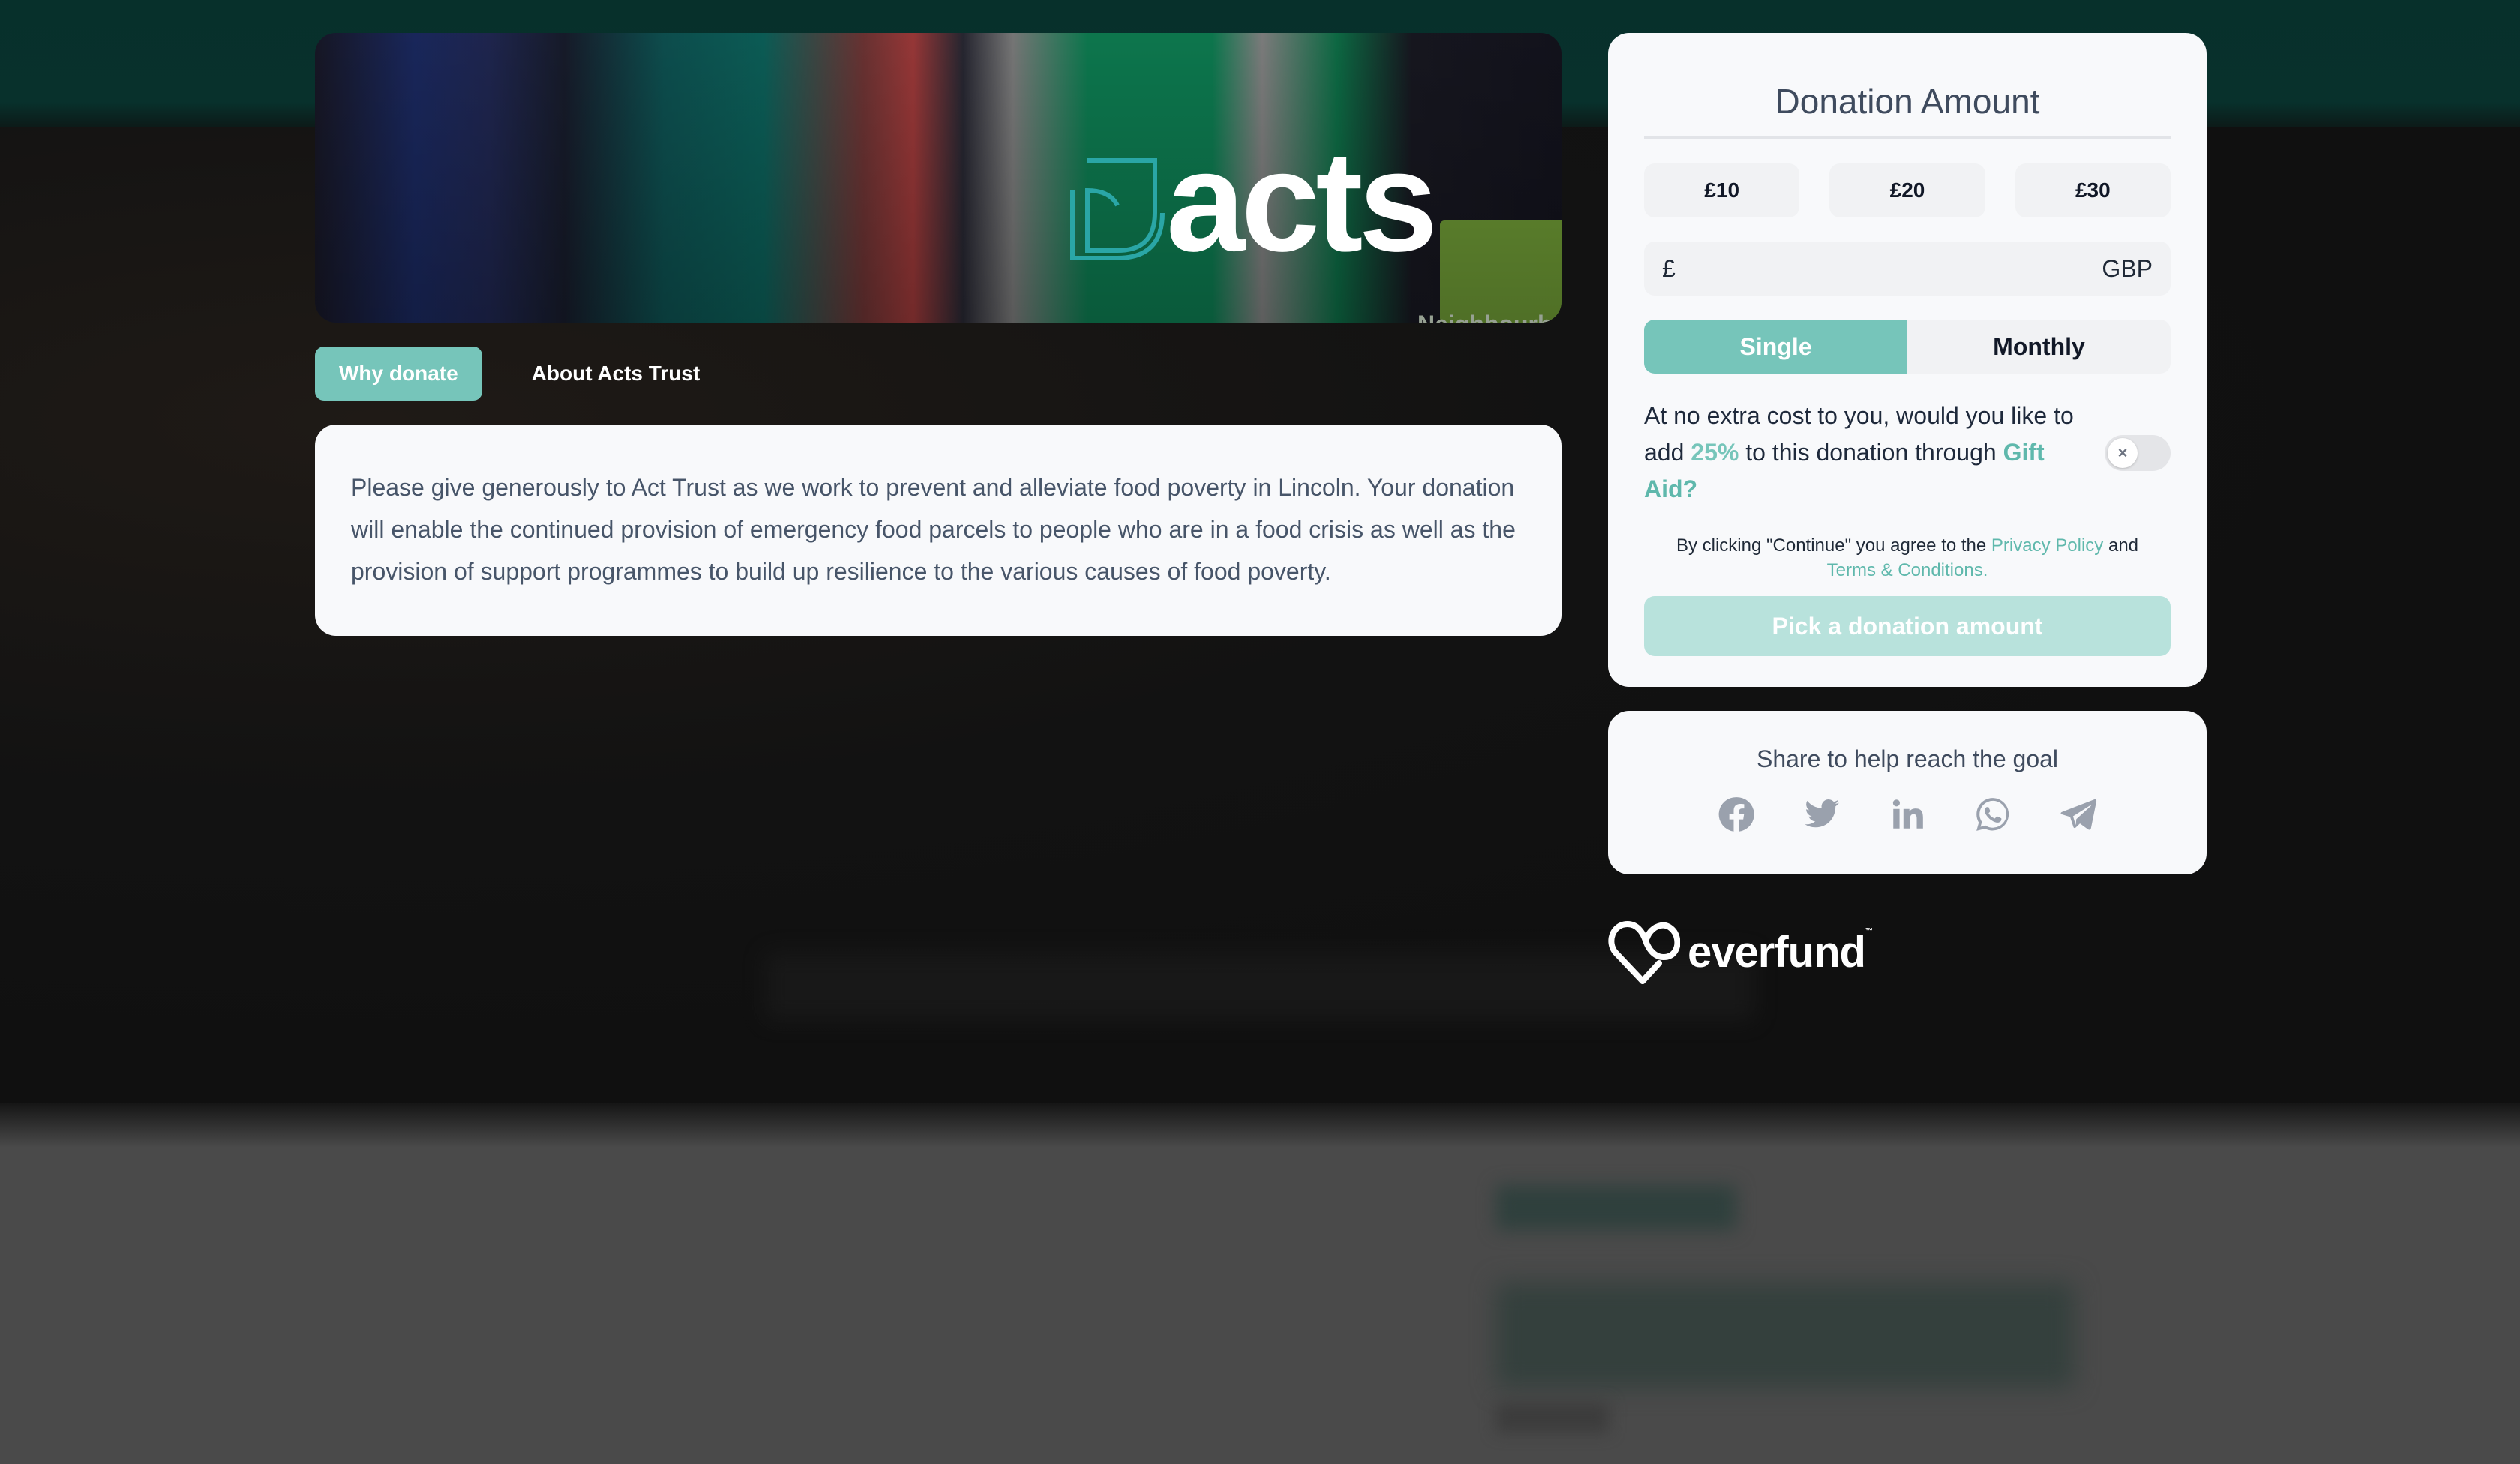  What do you see at coordinates (1907, 759) in the screenshot?
I see `share-title: Share to help reach the goal` at bounding box center [1907, 759].